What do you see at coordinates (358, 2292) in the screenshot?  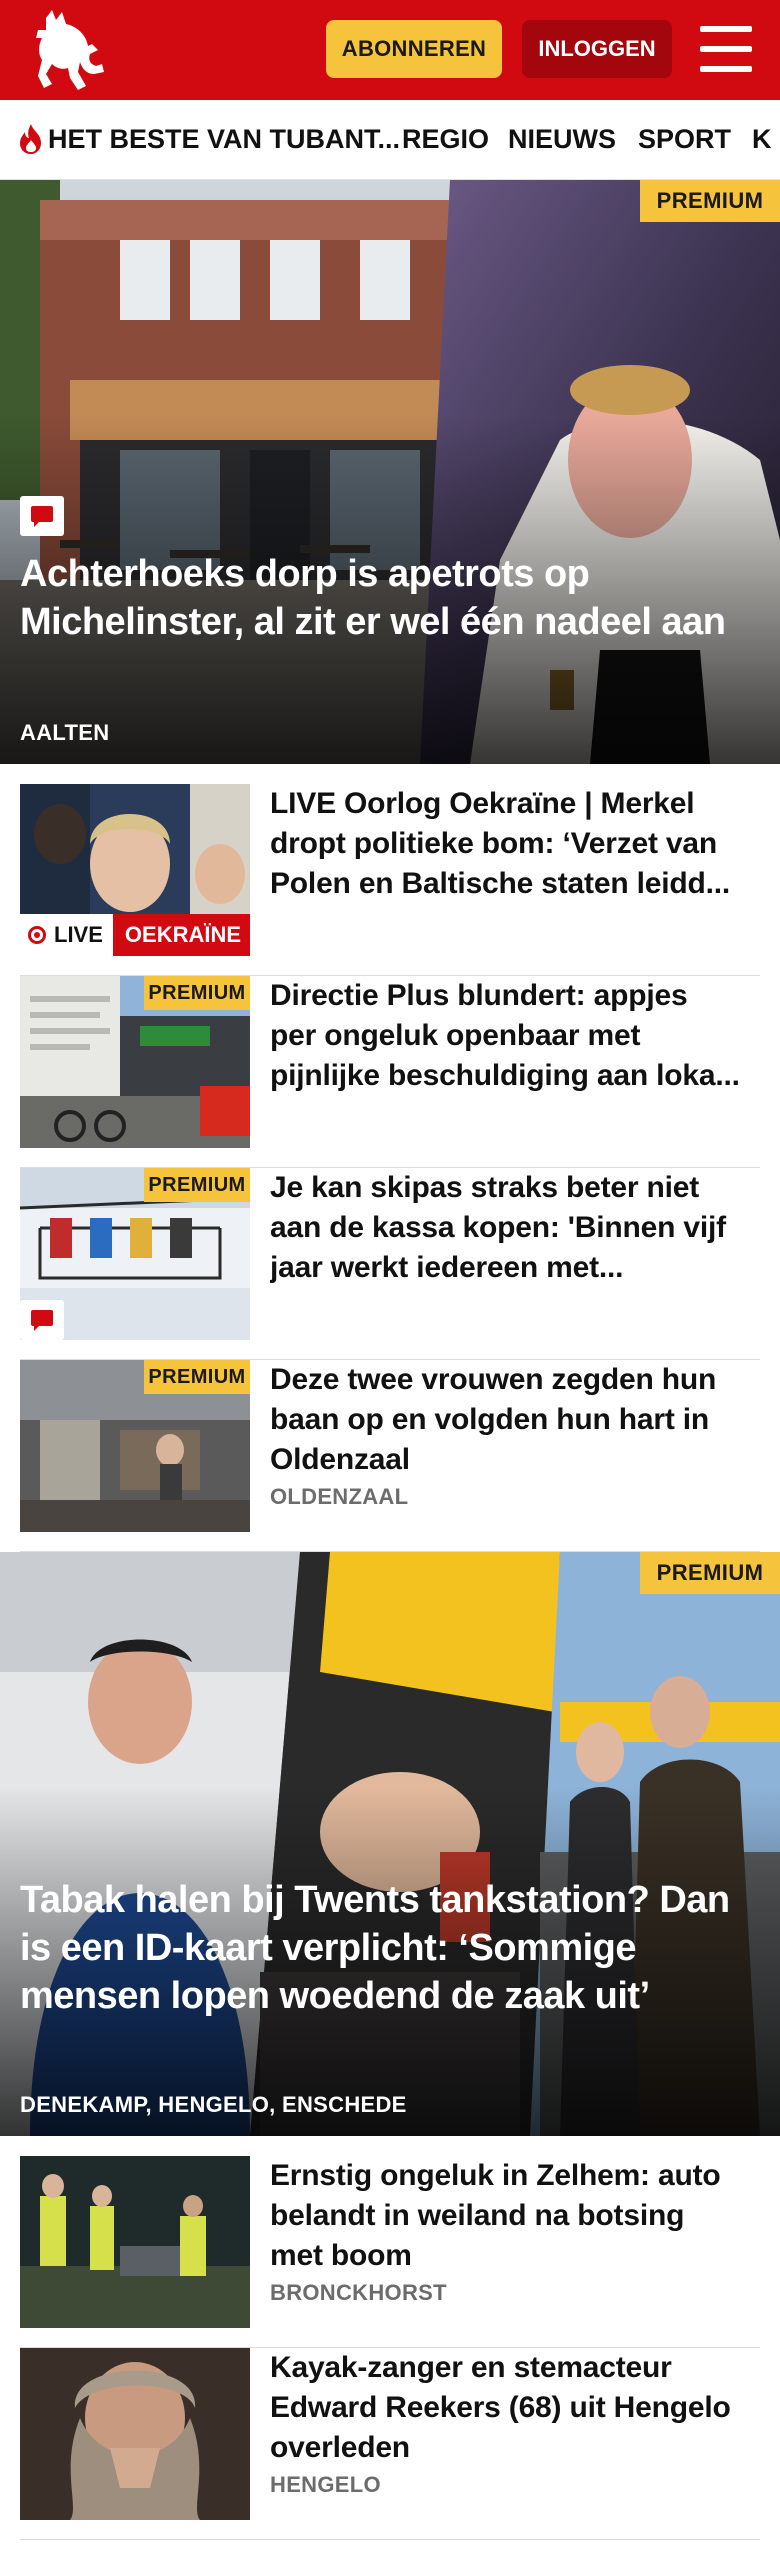 I see `item-location: BRONCKHORST` at bounding box center [358, 2292].